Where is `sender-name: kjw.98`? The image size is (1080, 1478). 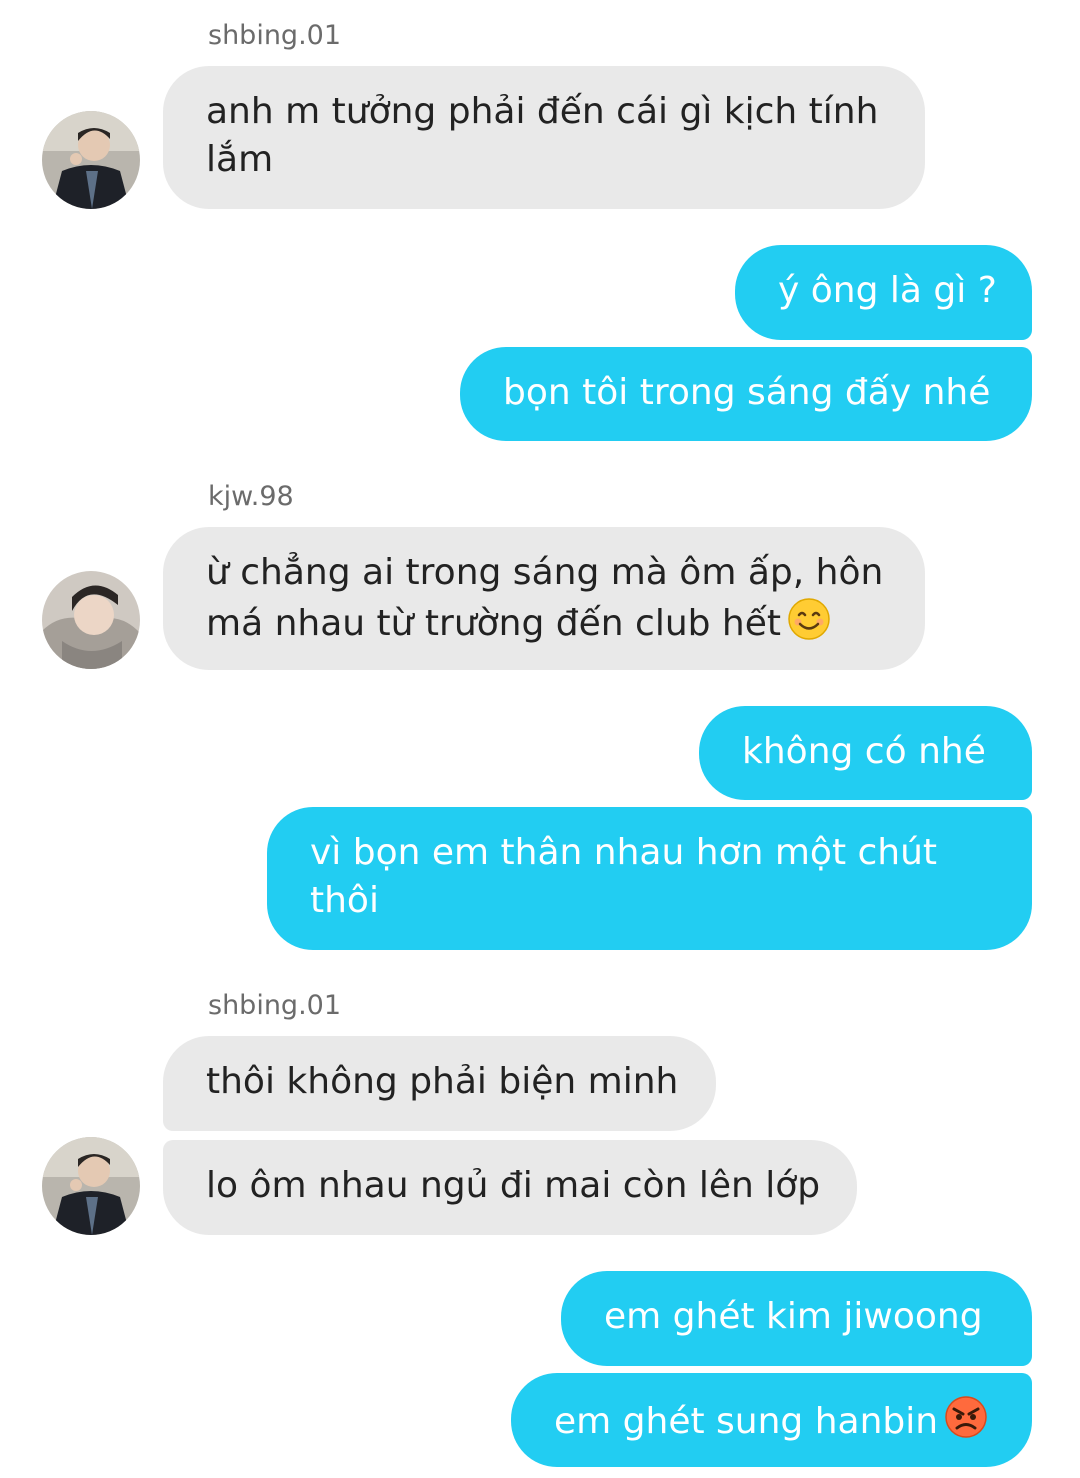 sender-name: kjw.98 is located at coordinates (251, 496).